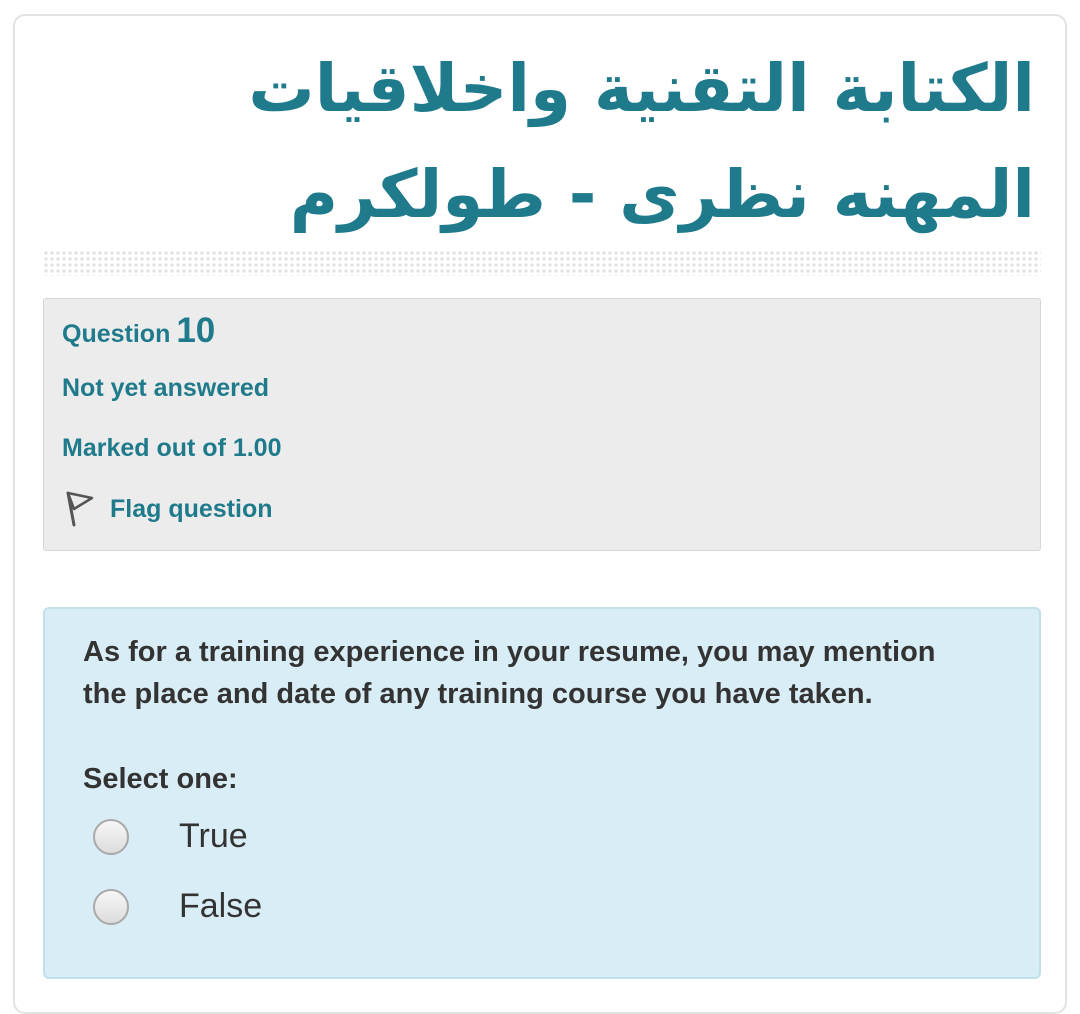  What do you see at coordinates (170, 836) in the screenshot?
I see `answer-option-true: True` at bounding box center [170, 836].